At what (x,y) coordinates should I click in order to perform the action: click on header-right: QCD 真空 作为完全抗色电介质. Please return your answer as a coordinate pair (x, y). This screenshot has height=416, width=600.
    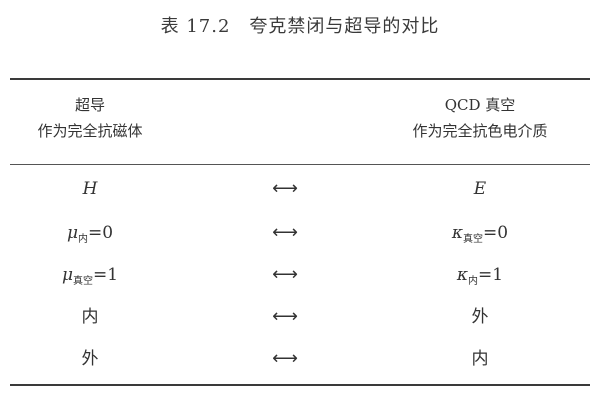
    Looking at the image, I should click on (480, 118).